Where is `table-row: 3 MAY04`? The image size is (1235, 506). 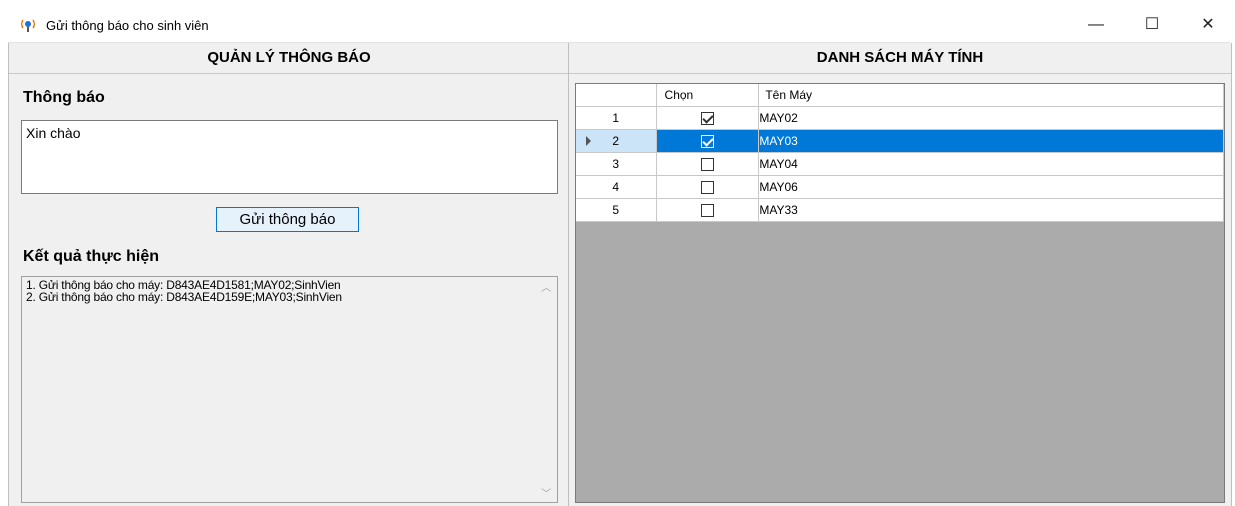 table-row: 3 MAY04 is located at coordinates (900, 164).